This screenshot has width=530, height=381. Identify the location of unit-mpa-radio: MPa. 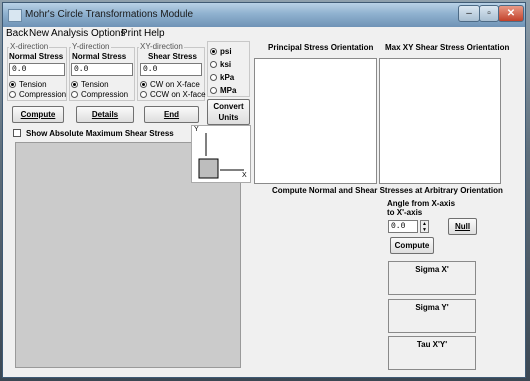
(223, 90).